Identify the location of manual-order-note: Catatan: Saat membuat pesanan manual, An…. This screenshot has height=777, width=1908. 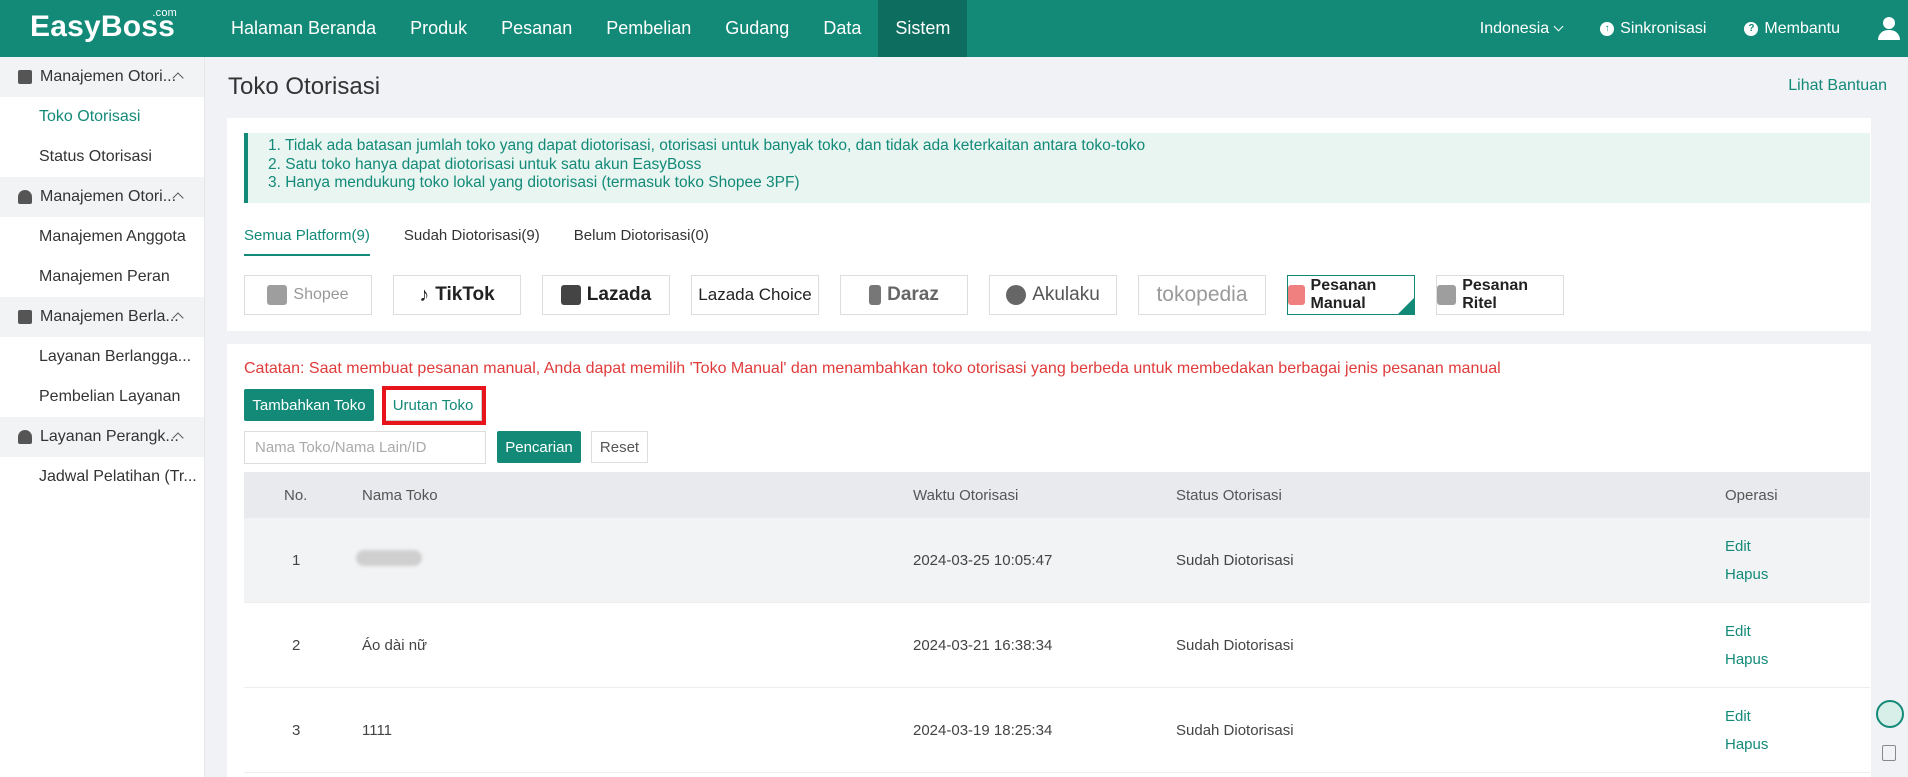
(872, 368).